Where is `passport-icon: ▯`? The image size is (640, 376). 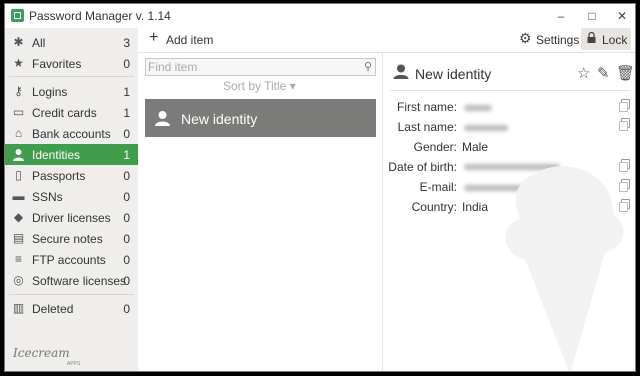
passport-icon: ▯ is located at coordinates (18, 175).